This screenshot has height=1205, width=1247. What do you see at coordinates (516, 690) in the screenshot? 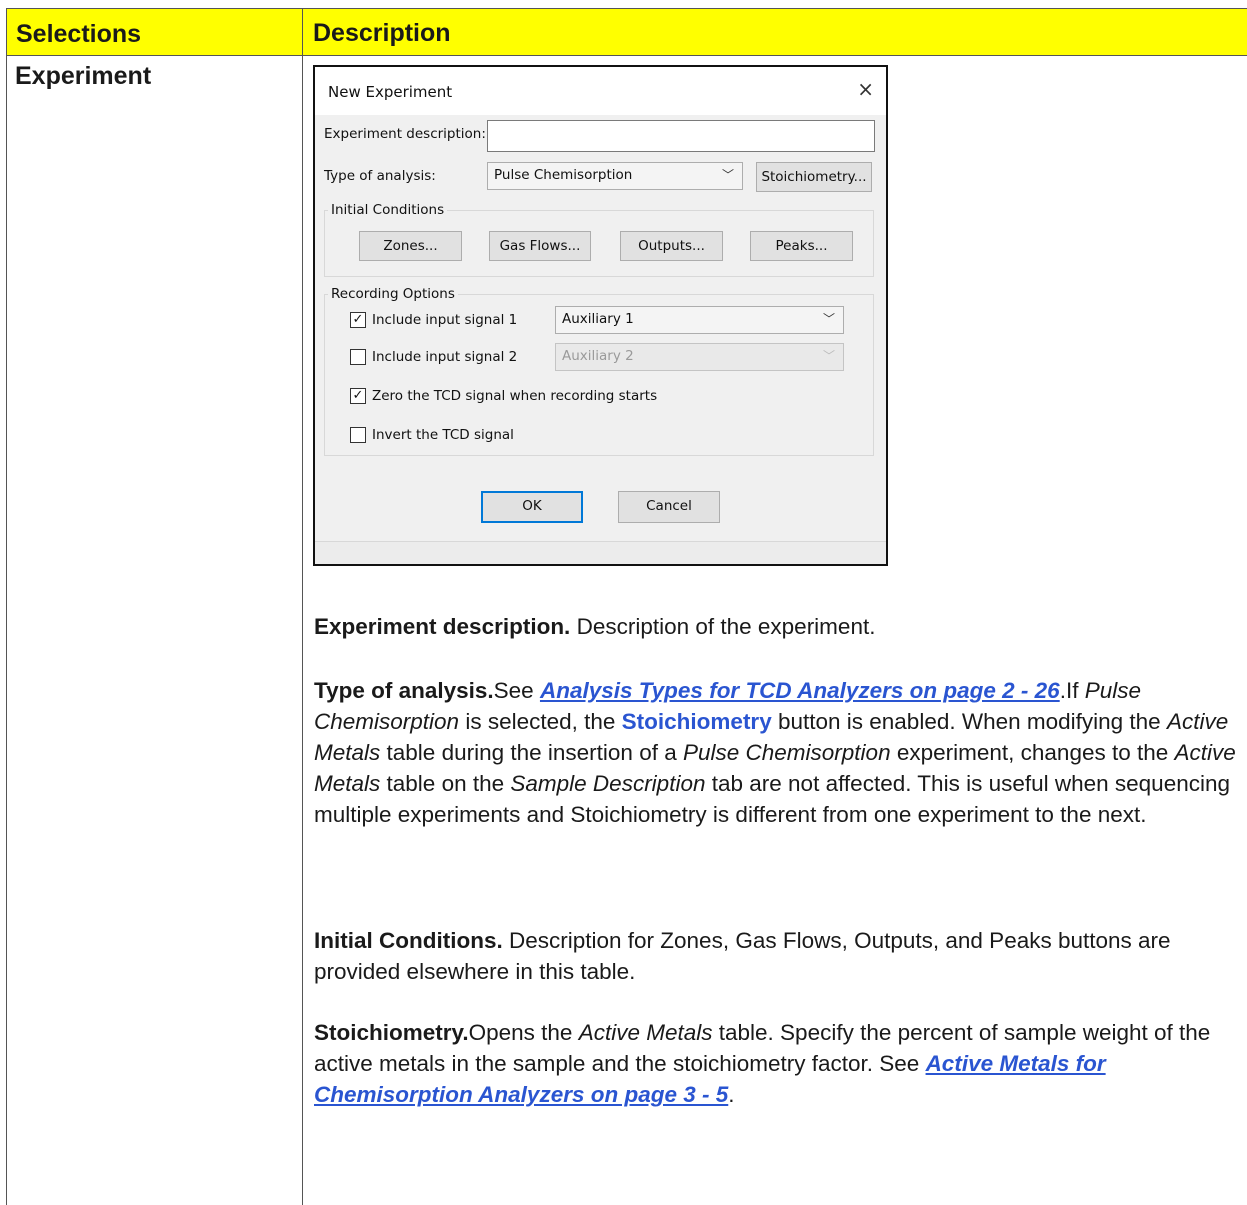
I see `p2-see: See` at bounding box center [516, 690].